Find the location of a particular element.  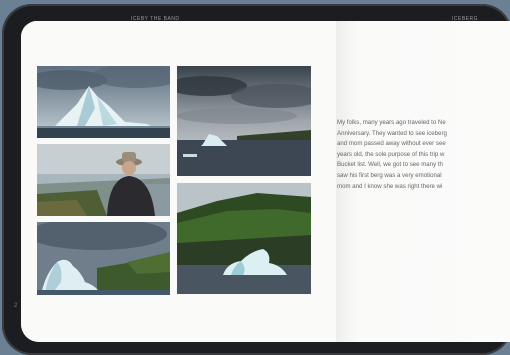

right-running-head: ICEBERG is located at coordinates (465, 19).